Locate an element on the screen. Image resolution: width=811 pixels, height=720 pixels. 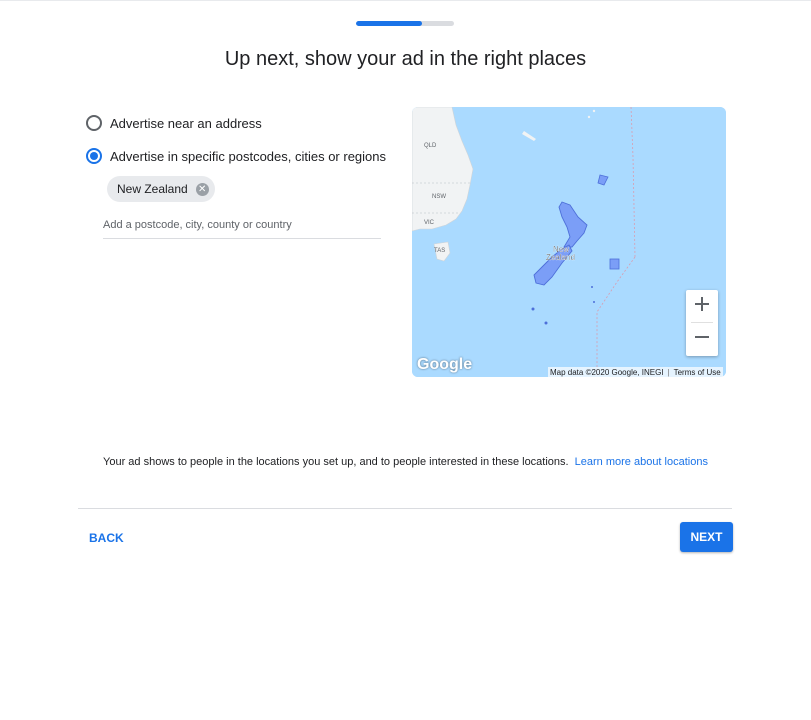
map-label-nsw: NSW is located at coordinates (439, 197).